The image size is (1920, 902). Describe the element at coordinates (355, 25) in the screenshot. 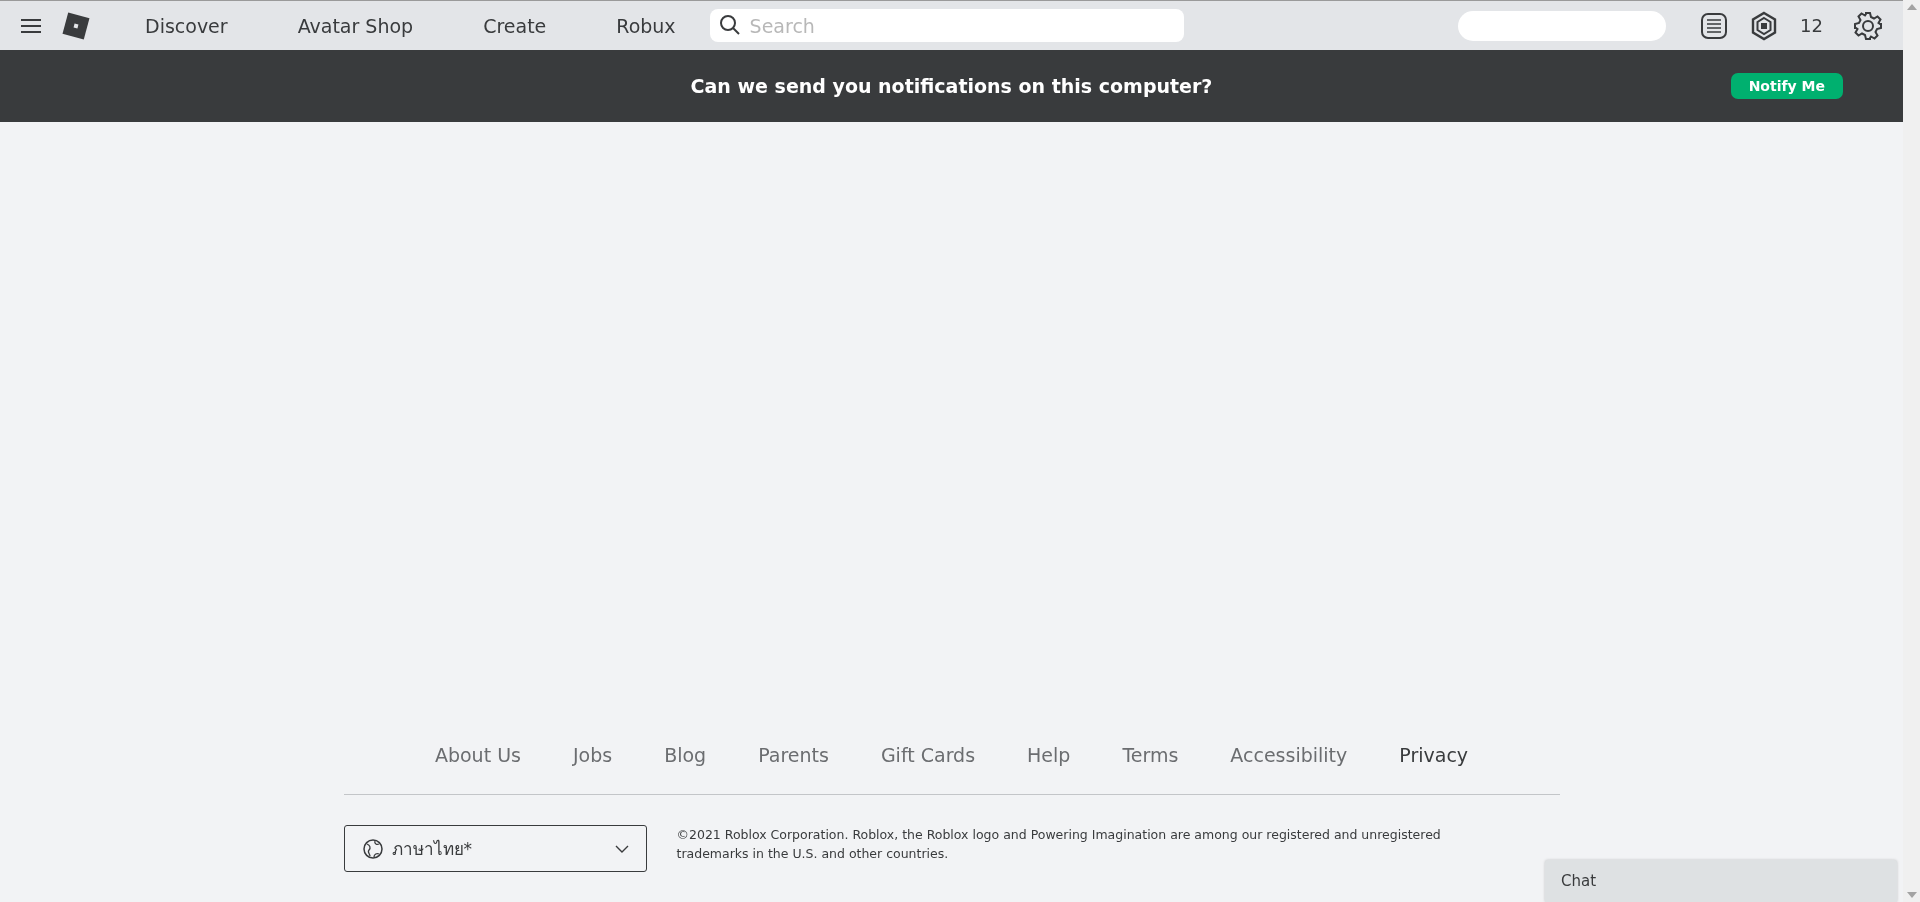

I see `nav-link: Avatar Shop` at that location.